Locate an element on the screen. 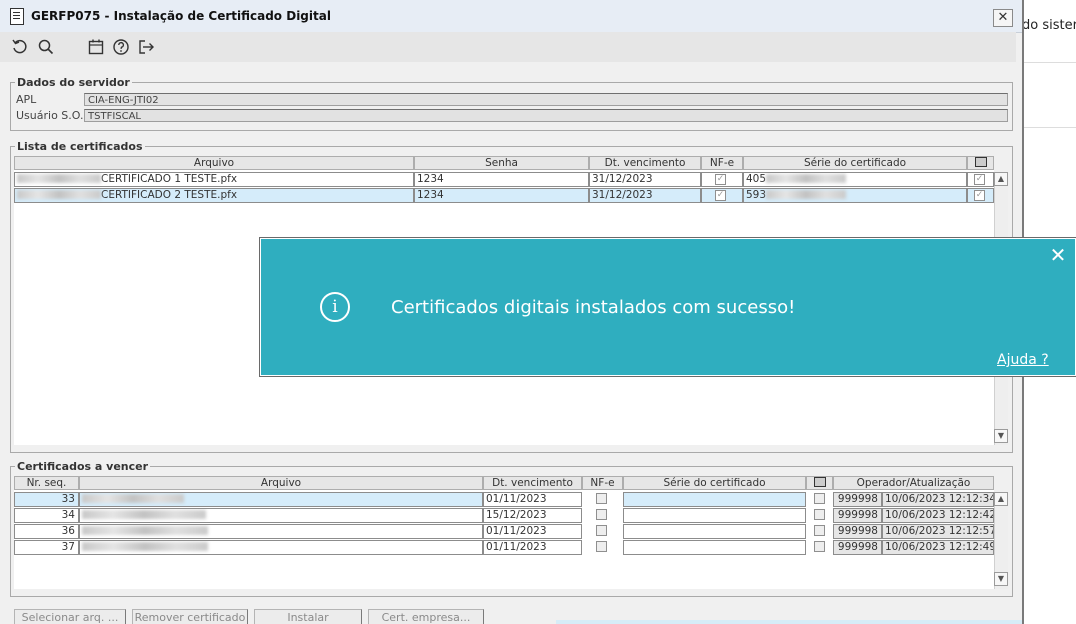 This screenshot has width=1076, height=624. seq-cell: 34 is located at coordinates (46, 515).